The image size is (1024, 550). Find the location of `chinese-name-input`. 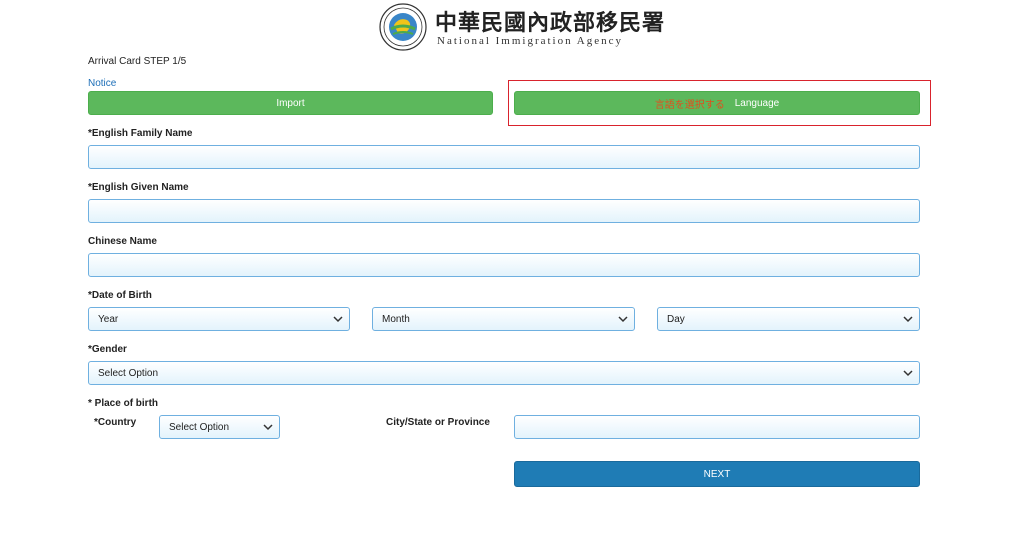

chinese-name-input is located at coordinates (504, 265).